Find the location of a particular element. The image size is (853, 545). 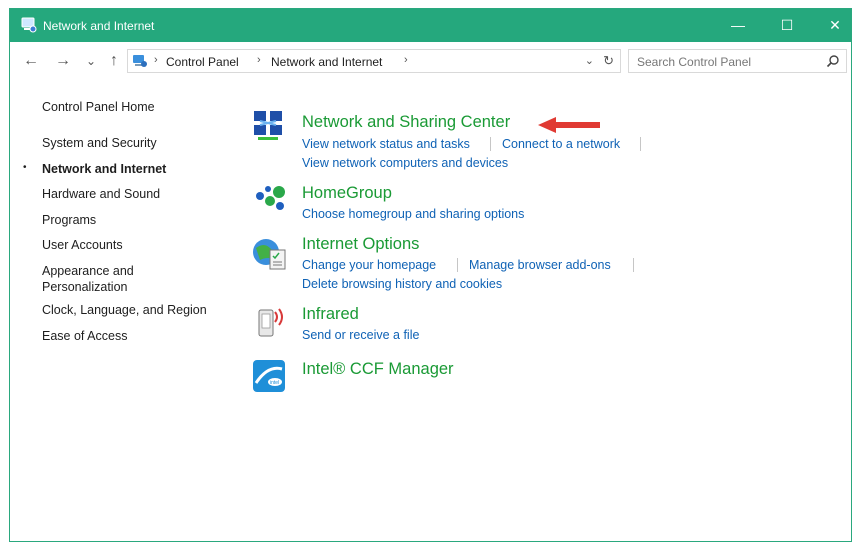

title-bar: Network and Internet — ☐ ✕ is located at coordinates (430, 25).